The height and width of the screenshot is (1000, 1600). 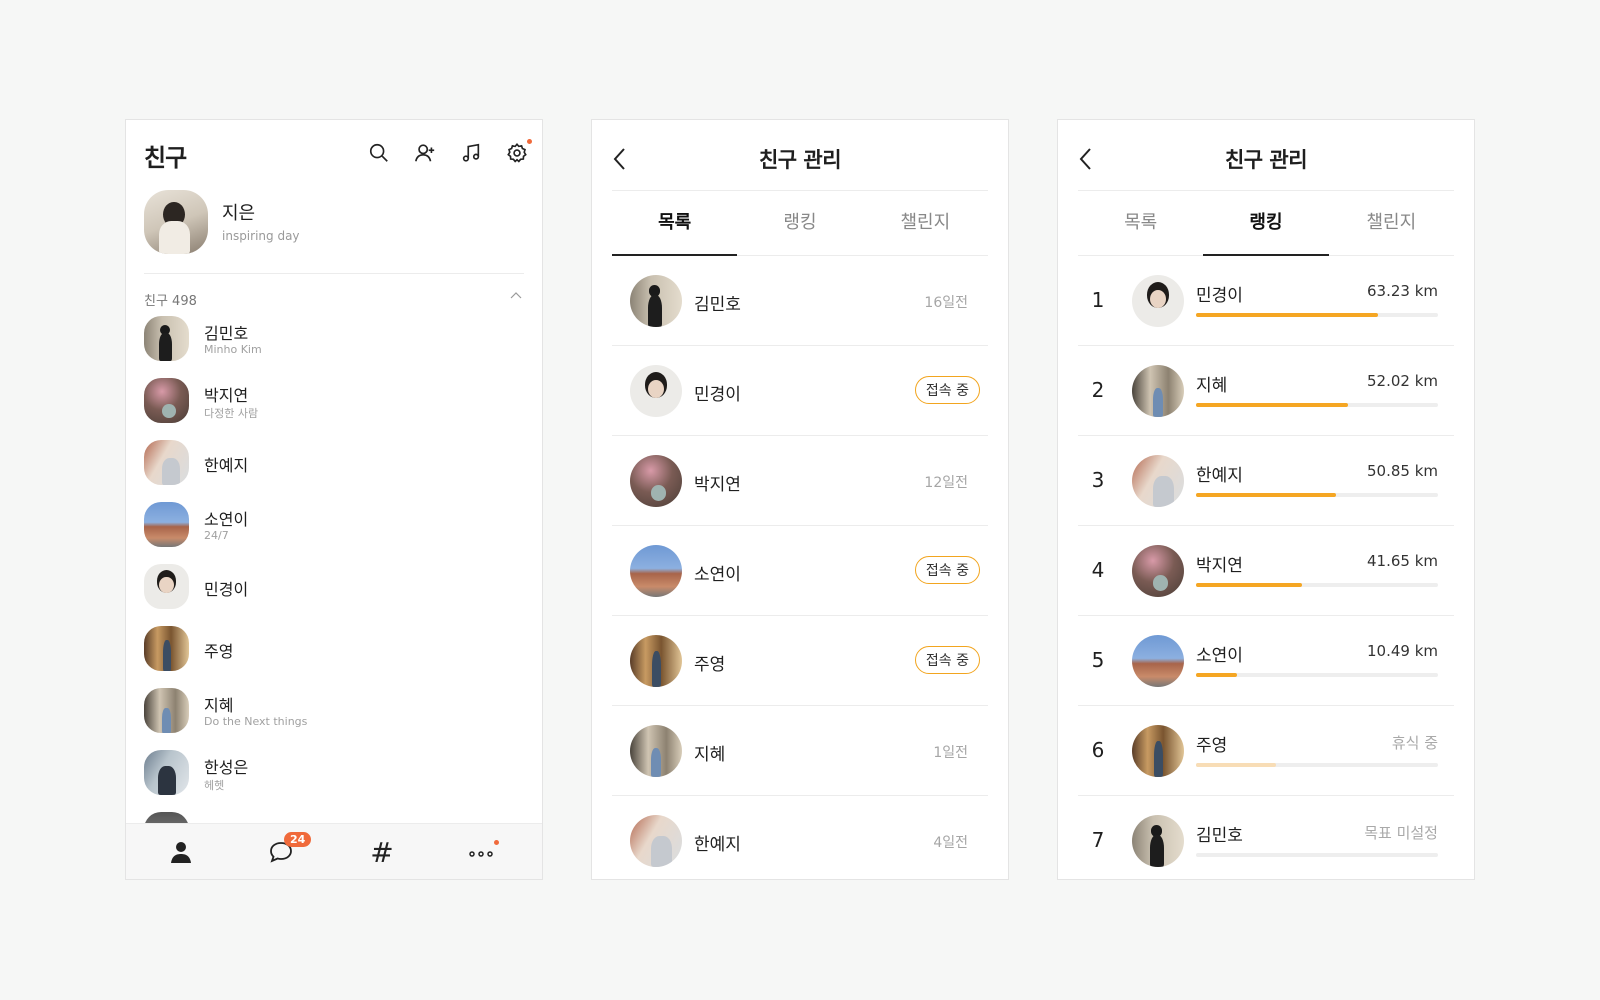 I want to click on my-status: inspiring day, so click(x=261, y=236).